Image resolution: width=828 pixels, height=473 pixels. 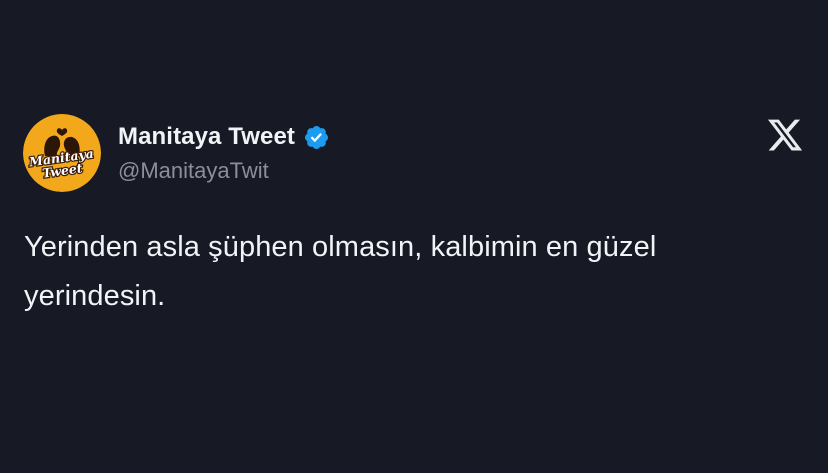 I want to click on couple-silhouette-logo-icon: Manitaya Tweet, so click(x=62, y=153).